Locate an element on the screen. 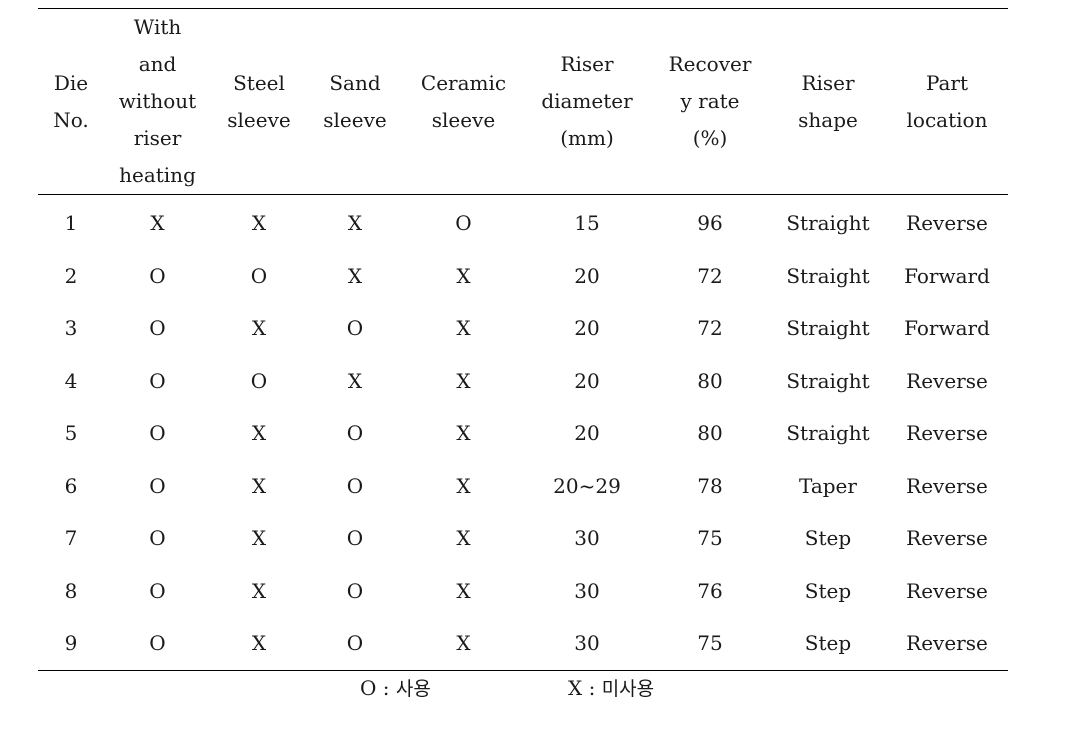 This screenshot has width=1065, height=735. cell-ceramic-sleeve: O is located at coordinates (463, 223).